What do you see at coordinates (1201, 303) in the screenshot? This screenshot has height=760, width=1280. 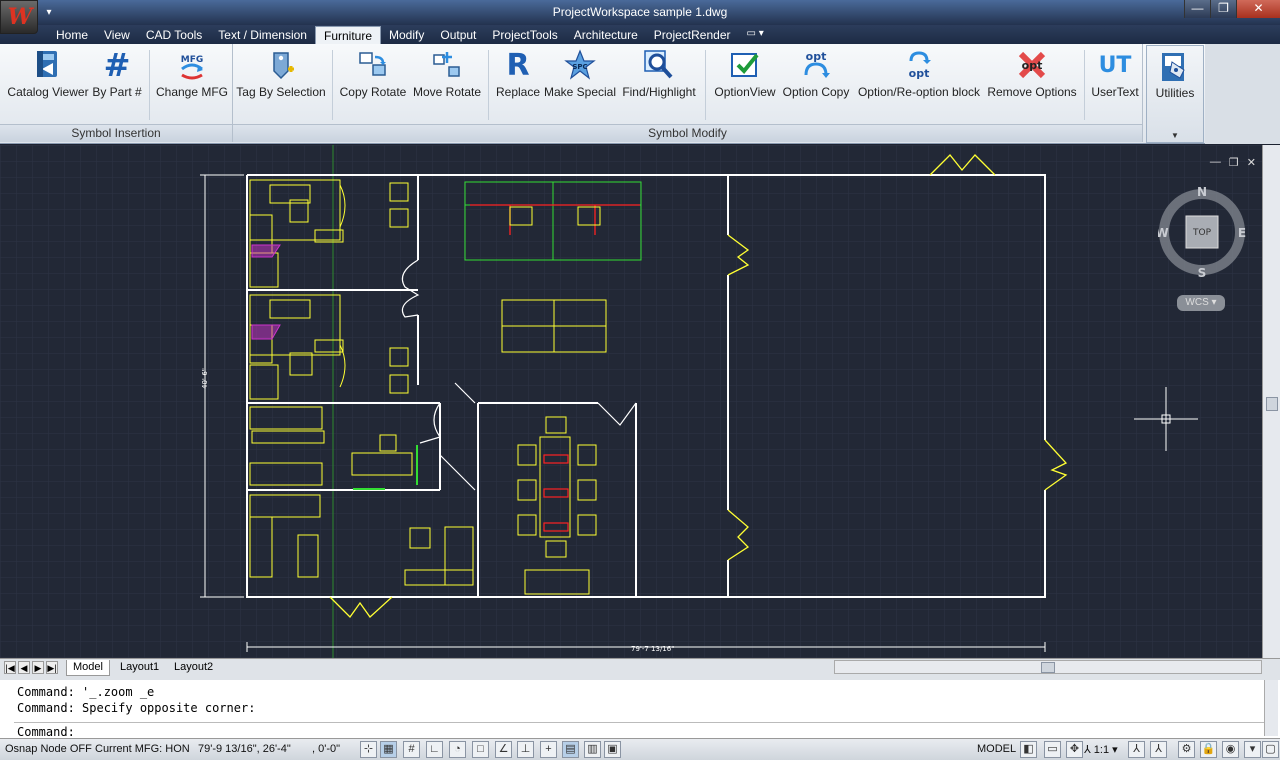 I see `wcs-menu: WCS ▾` at bounding box center [1201, 303].